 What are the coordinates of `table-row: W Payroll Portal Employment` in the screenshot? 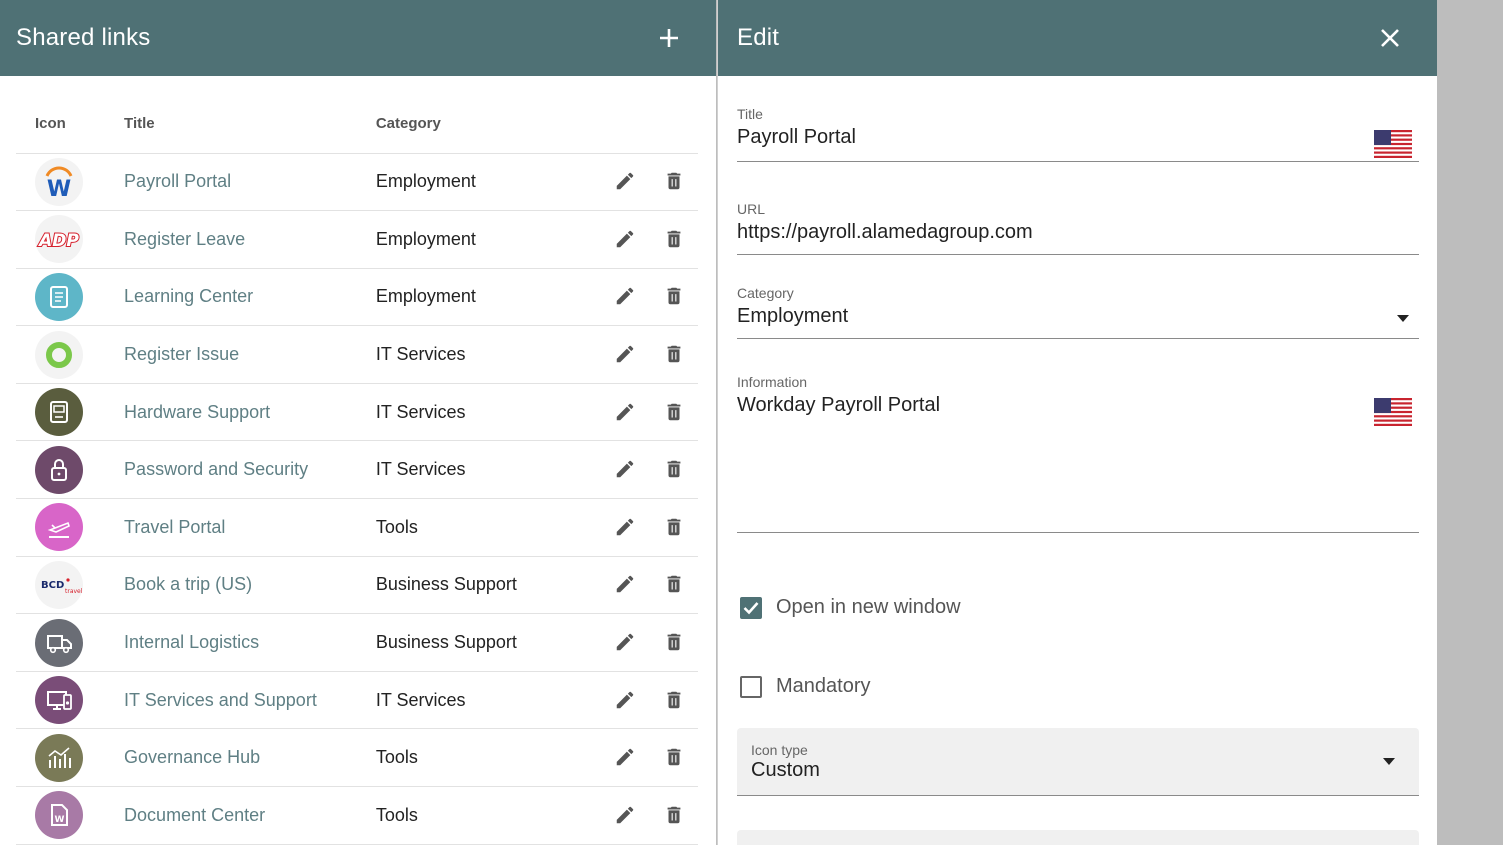 It's located at (357, 182).